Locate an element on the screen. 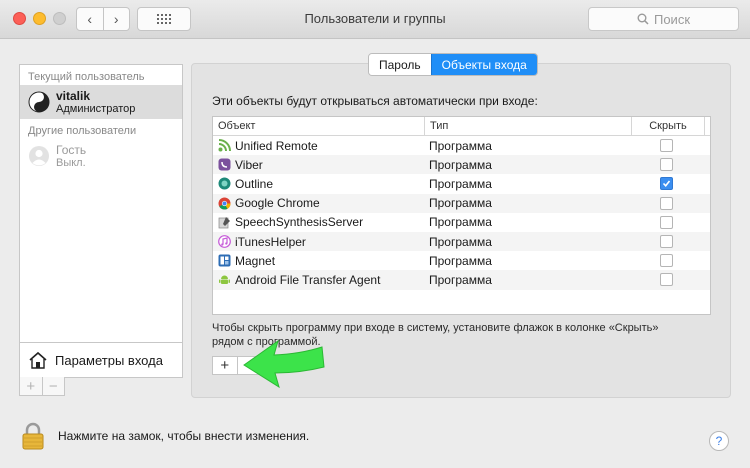 This screenshot has width=750, height=468. item-name: Google Chrome is located at coordinates (277, 203).